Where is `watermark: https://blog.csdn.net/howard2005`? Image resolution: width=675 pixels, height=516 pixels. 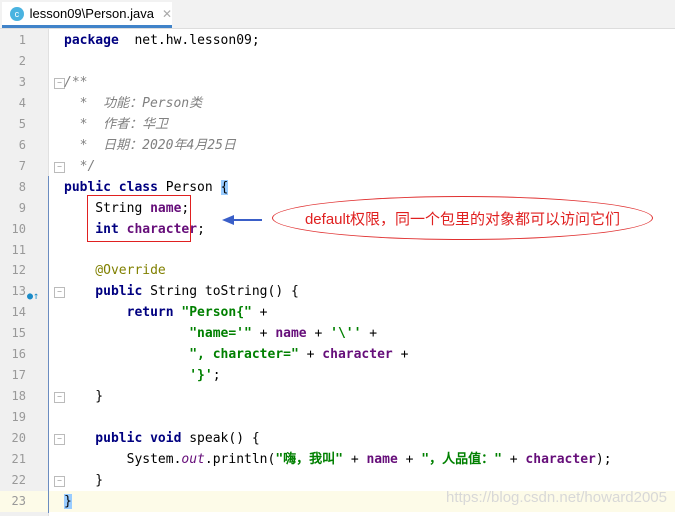 watermark: https://blog.csdn.net/howard2005 is located at coordinates (556, 497).